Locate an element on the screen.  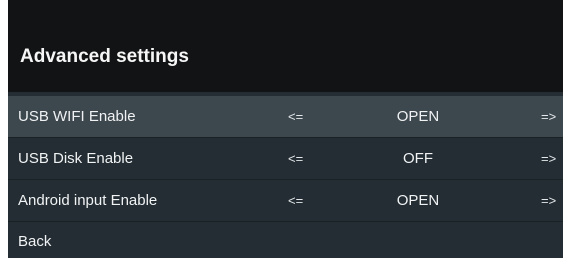
setting-value: OFF is located at coordinates (418, 158).